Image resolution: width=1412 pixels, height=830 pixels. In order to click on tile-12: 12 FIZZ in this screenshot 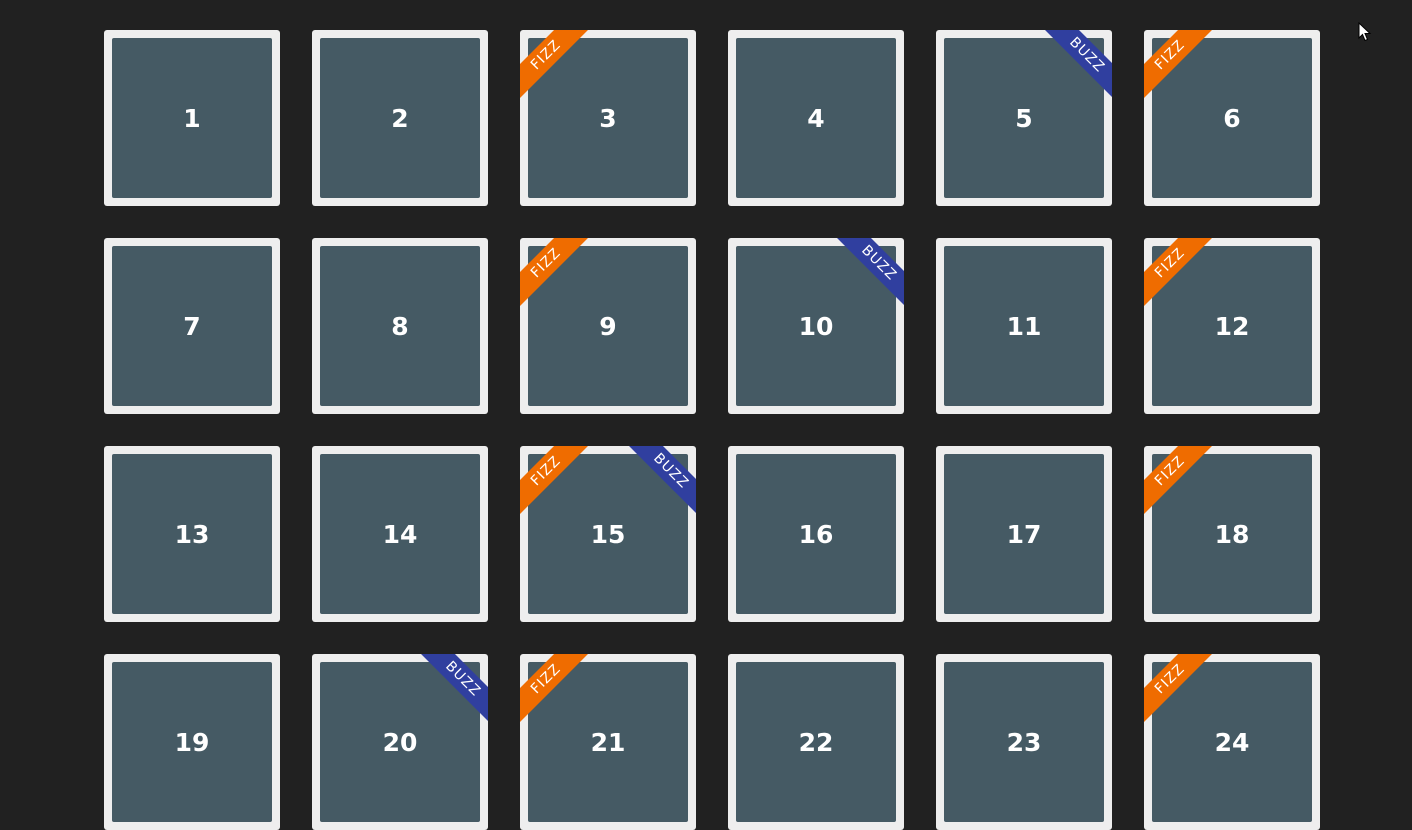, I will do `click(1232, 326)`.